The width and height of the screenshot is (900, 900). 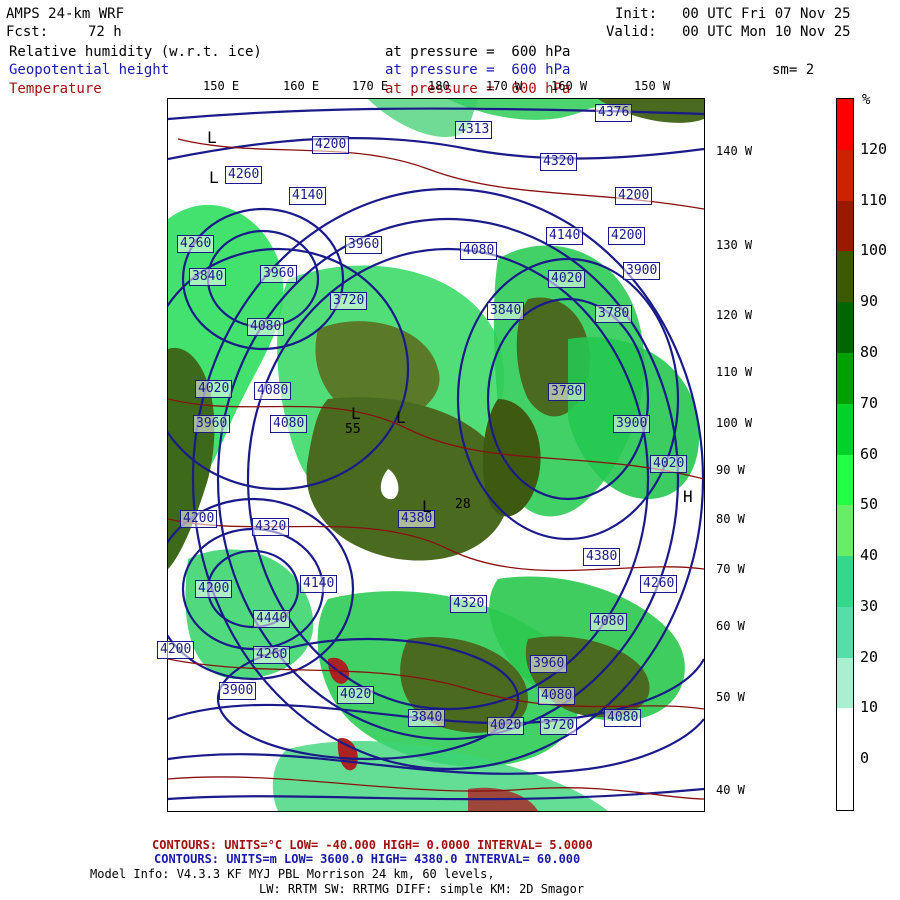 What do you see at coordinates (766, 14) in the screenshot?
I see `init-value: 00 UTC Fri 07 Nov 25` at bounding box center [766, 14].